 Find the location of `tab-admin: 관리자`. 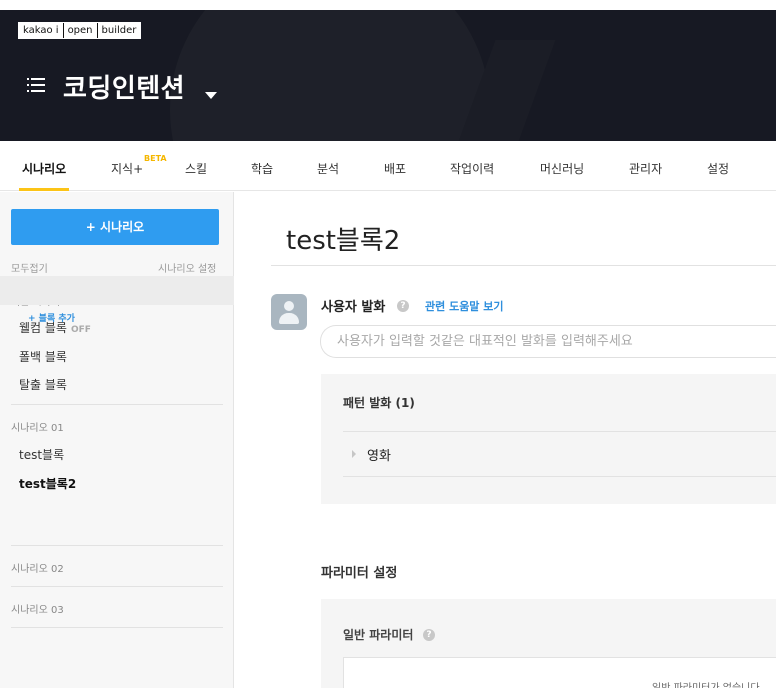

tab-admin: 관리자 is located at coordinates (645, 168).